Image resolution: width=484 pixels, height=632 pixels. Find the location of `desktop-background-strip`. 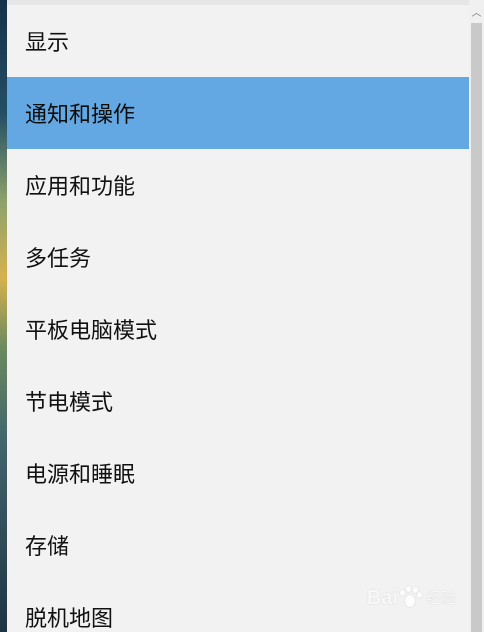

desktop-background-strip is located at coordinates (3, 316).